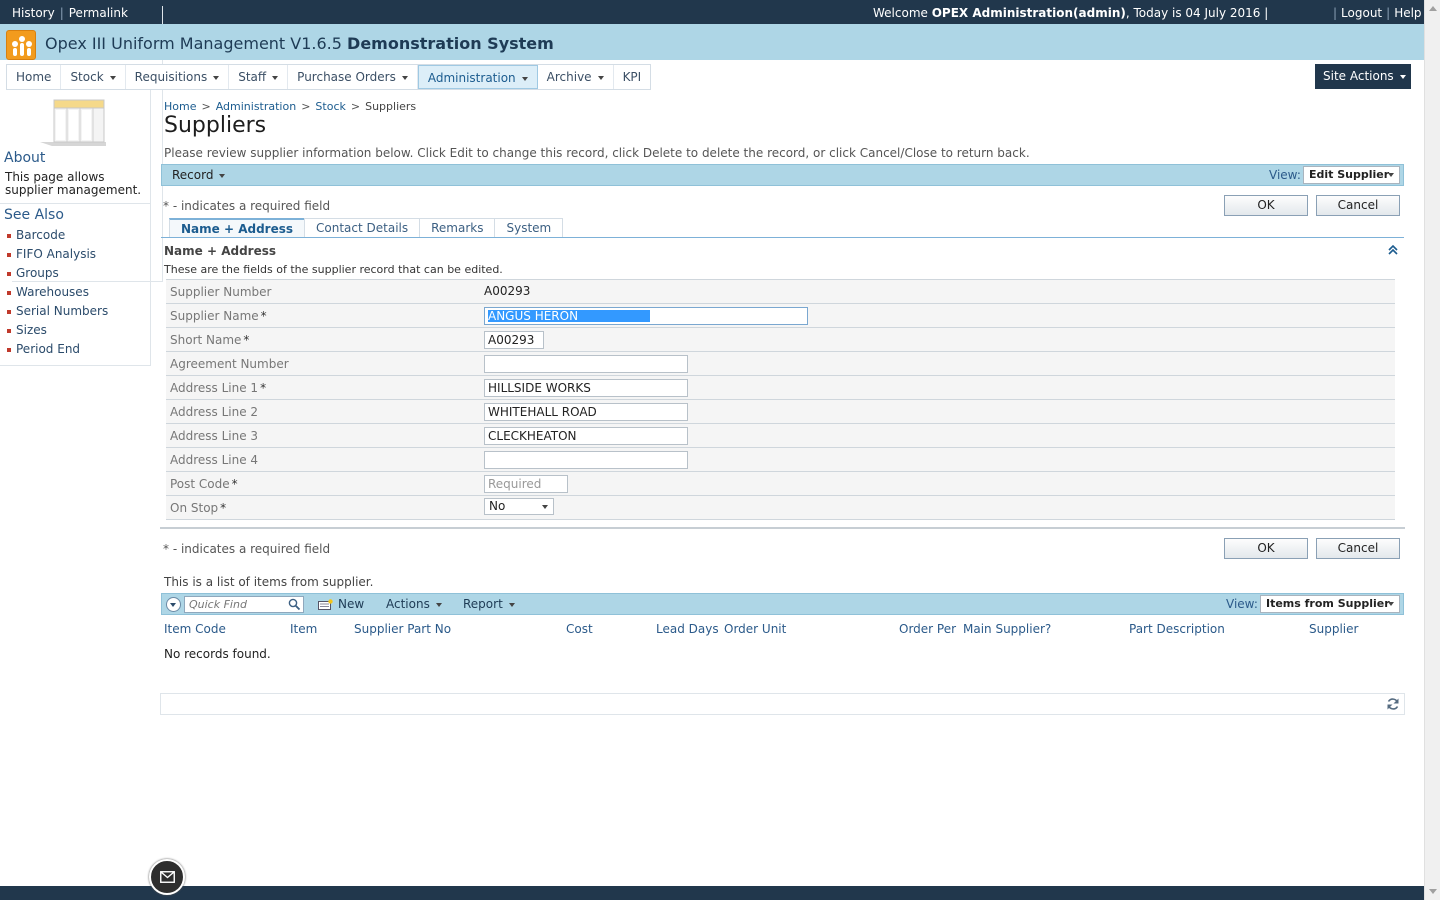  I want to click on nav-stock-label: Stock, so click(87, 77).